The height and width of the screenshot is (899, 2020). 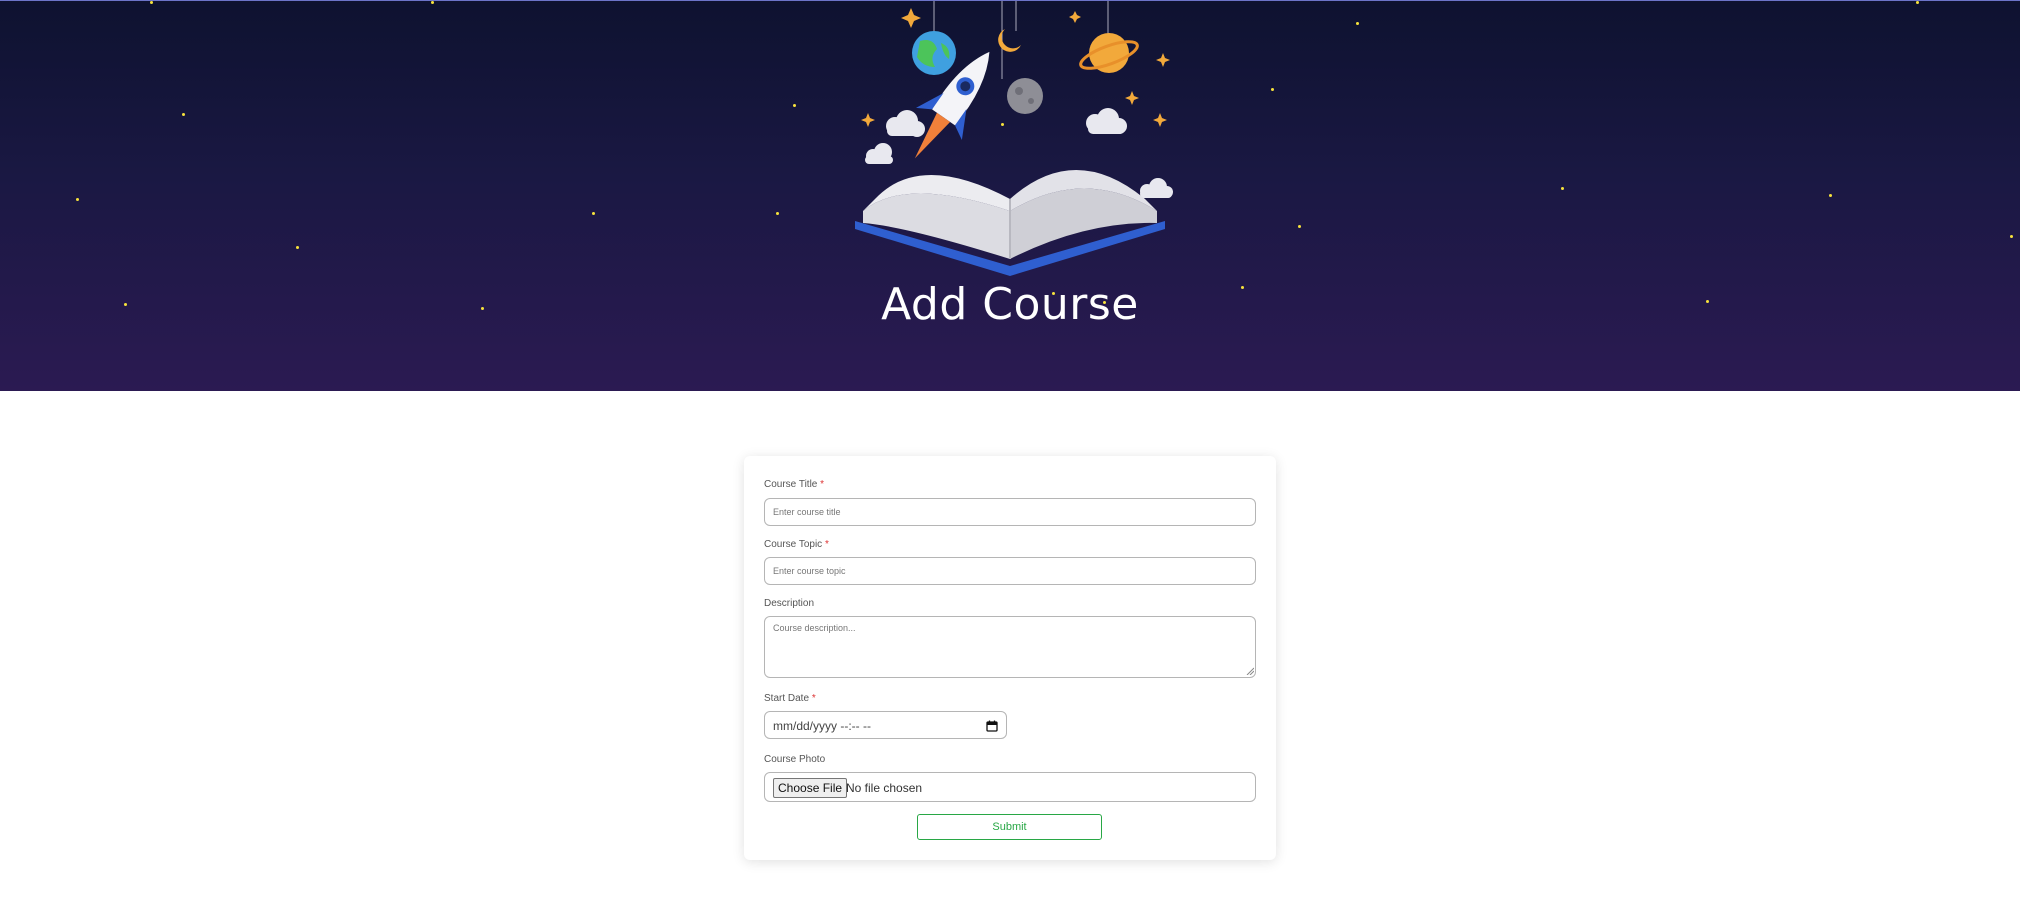 I want to click on course-photo-label: Course Photo, so click(x=795, y=759).